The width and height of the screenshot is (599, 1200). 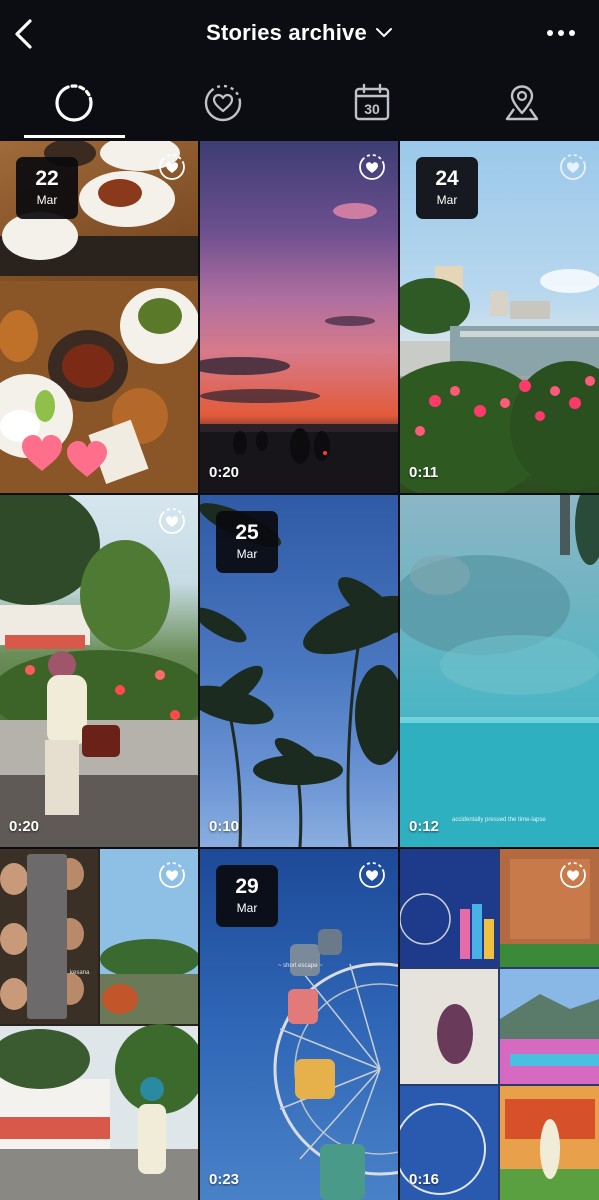 What do you see at coordinates (424, 826) in the screenshot?
I see `video-duration: 0:12` at bounding box center [424, 826].